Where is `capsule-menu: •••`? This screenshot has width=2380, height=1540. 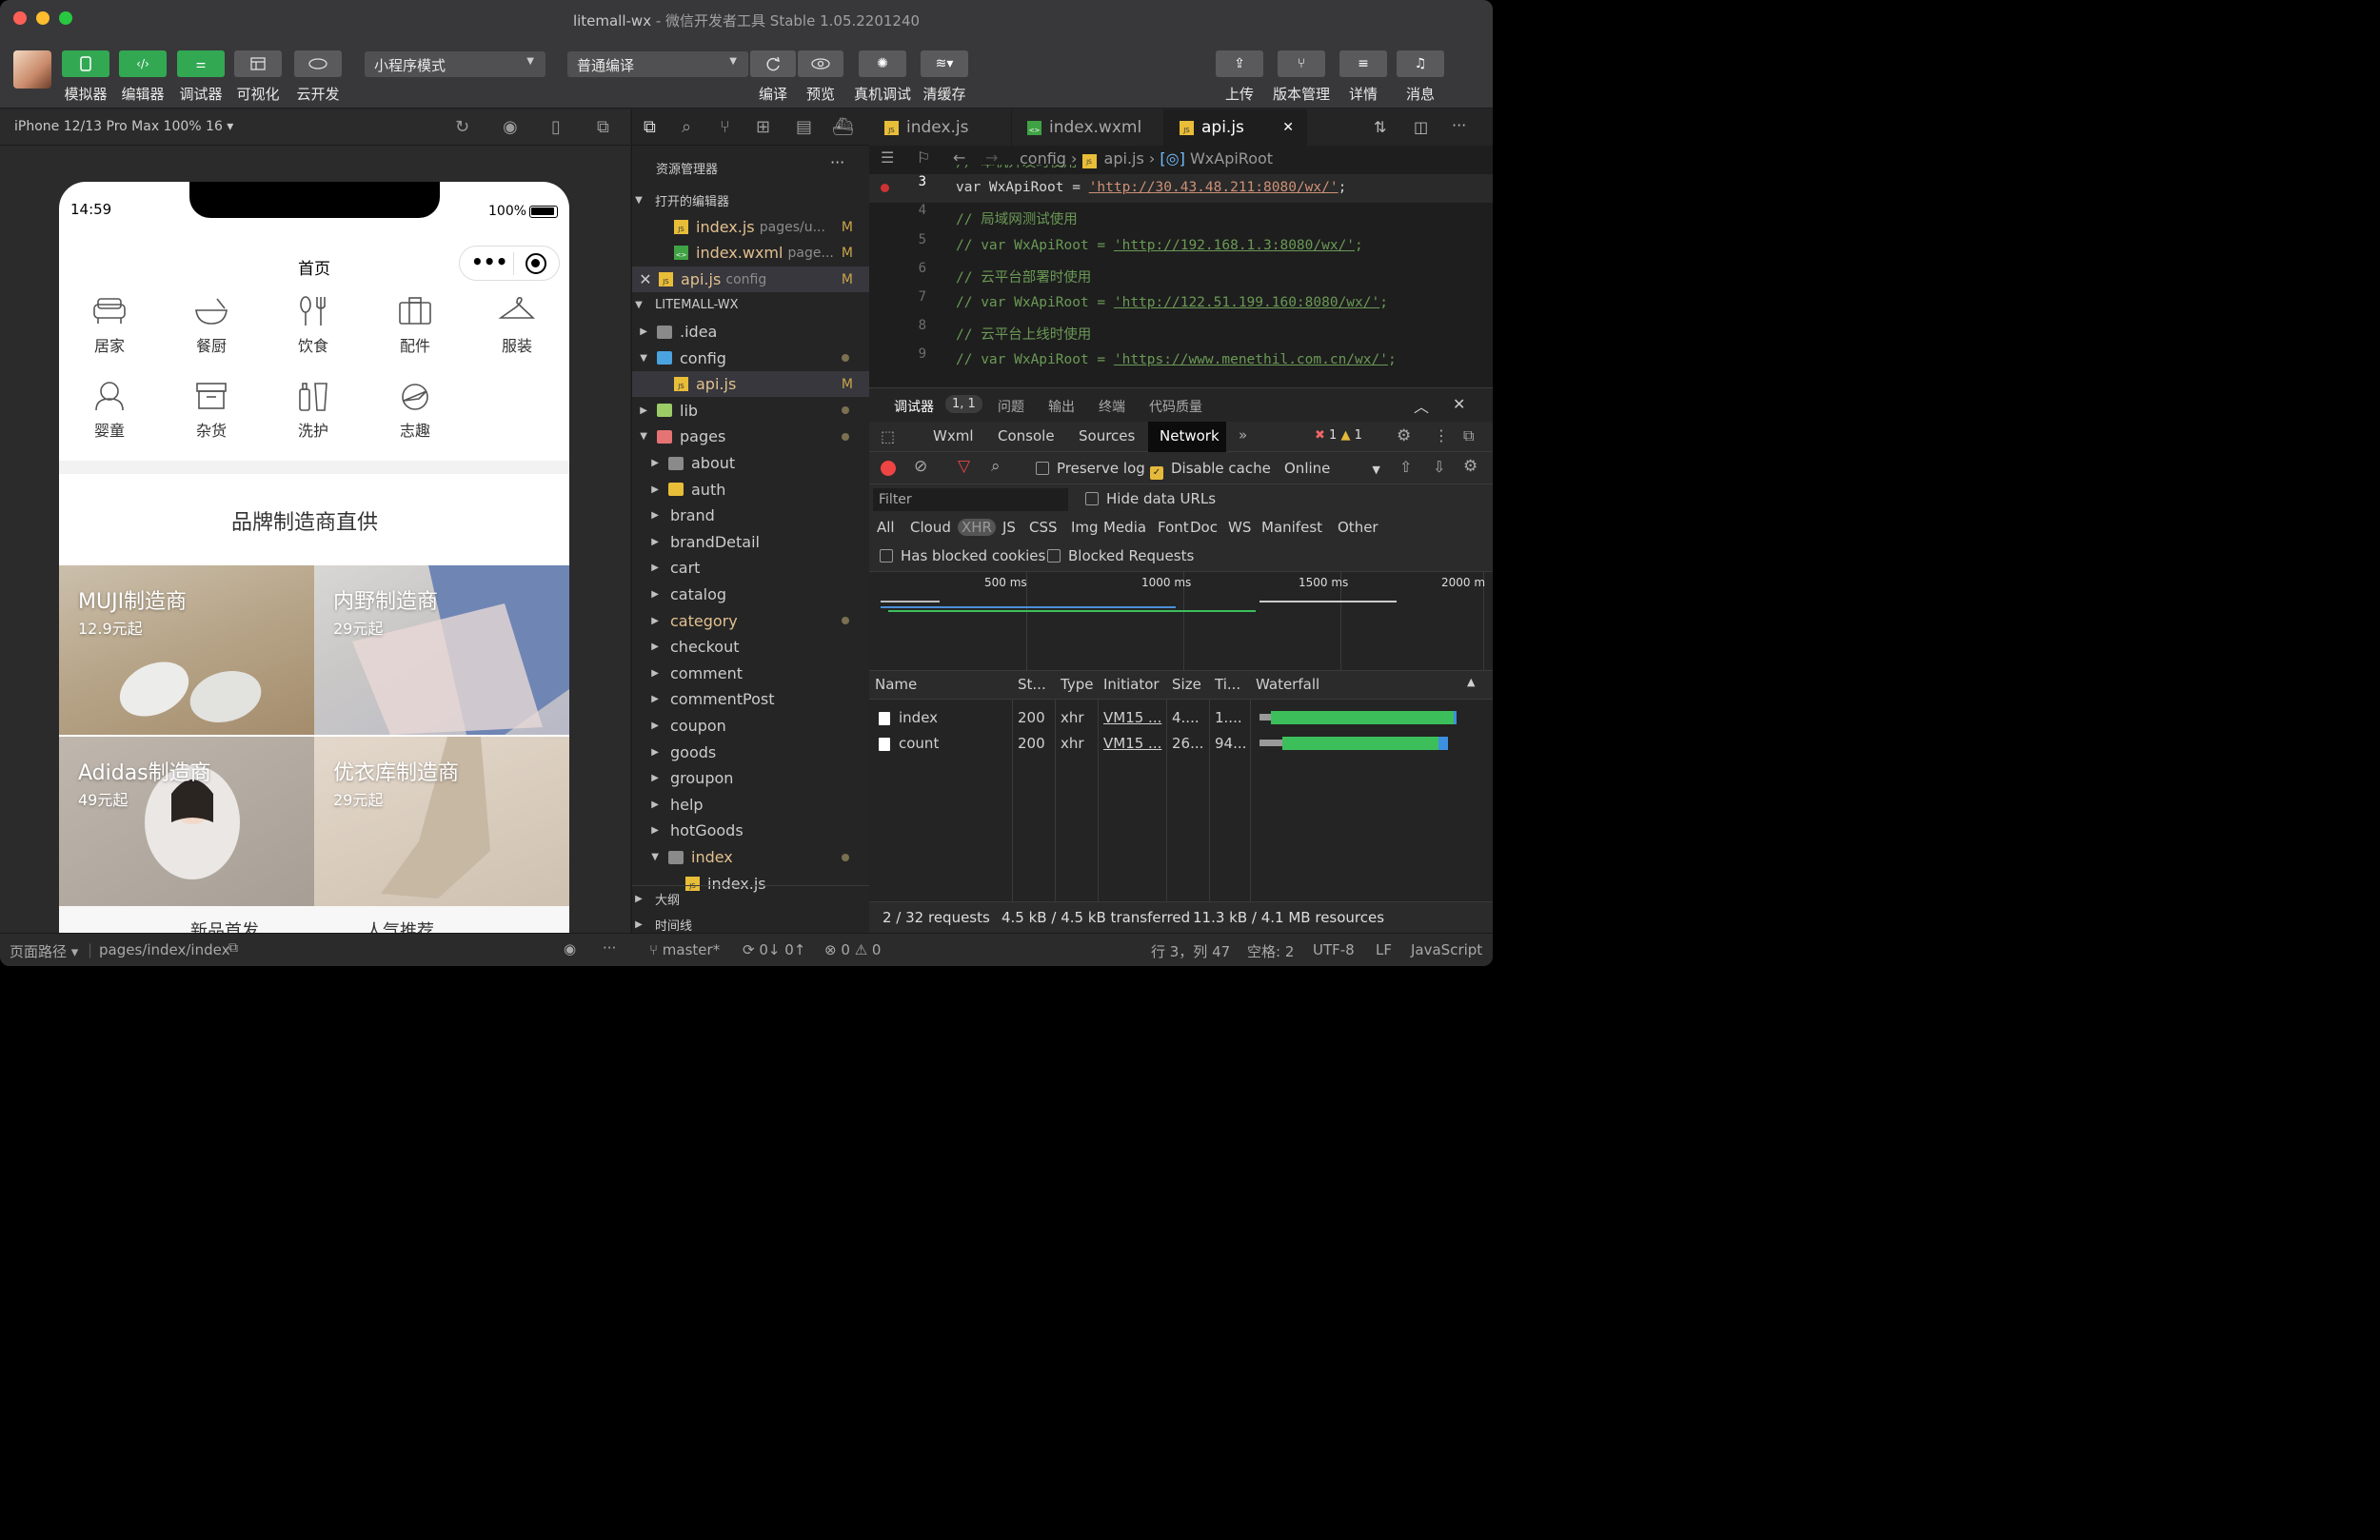
capsule-menu: ••• is located at coordinates (509, 263).